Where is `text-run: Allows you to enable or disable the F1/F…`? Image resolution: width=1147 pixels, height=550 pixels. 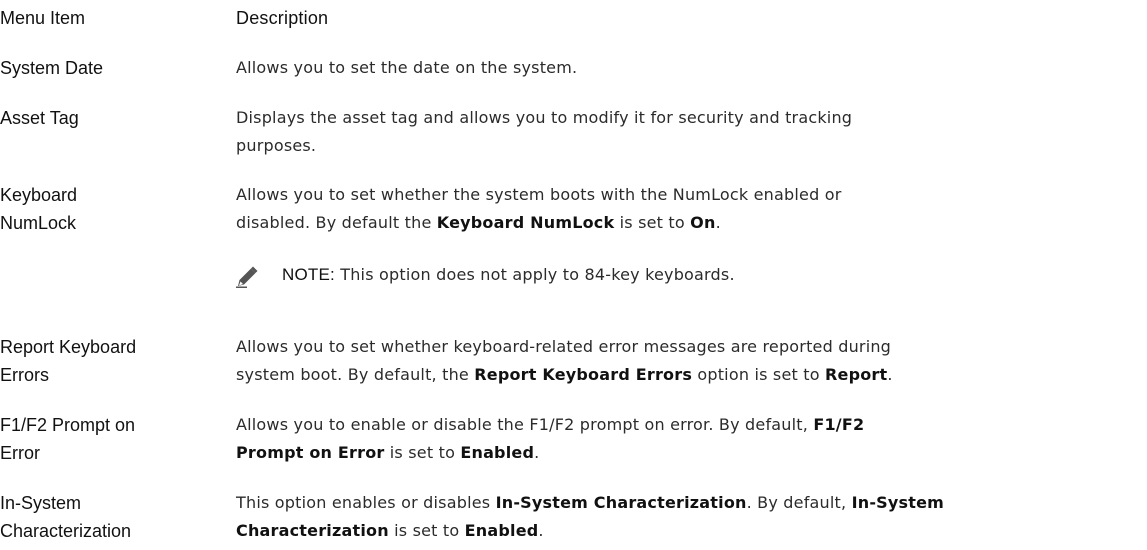
text-run: Allows you to enable or disable the F1/F… is located at coordinates (525, 424).